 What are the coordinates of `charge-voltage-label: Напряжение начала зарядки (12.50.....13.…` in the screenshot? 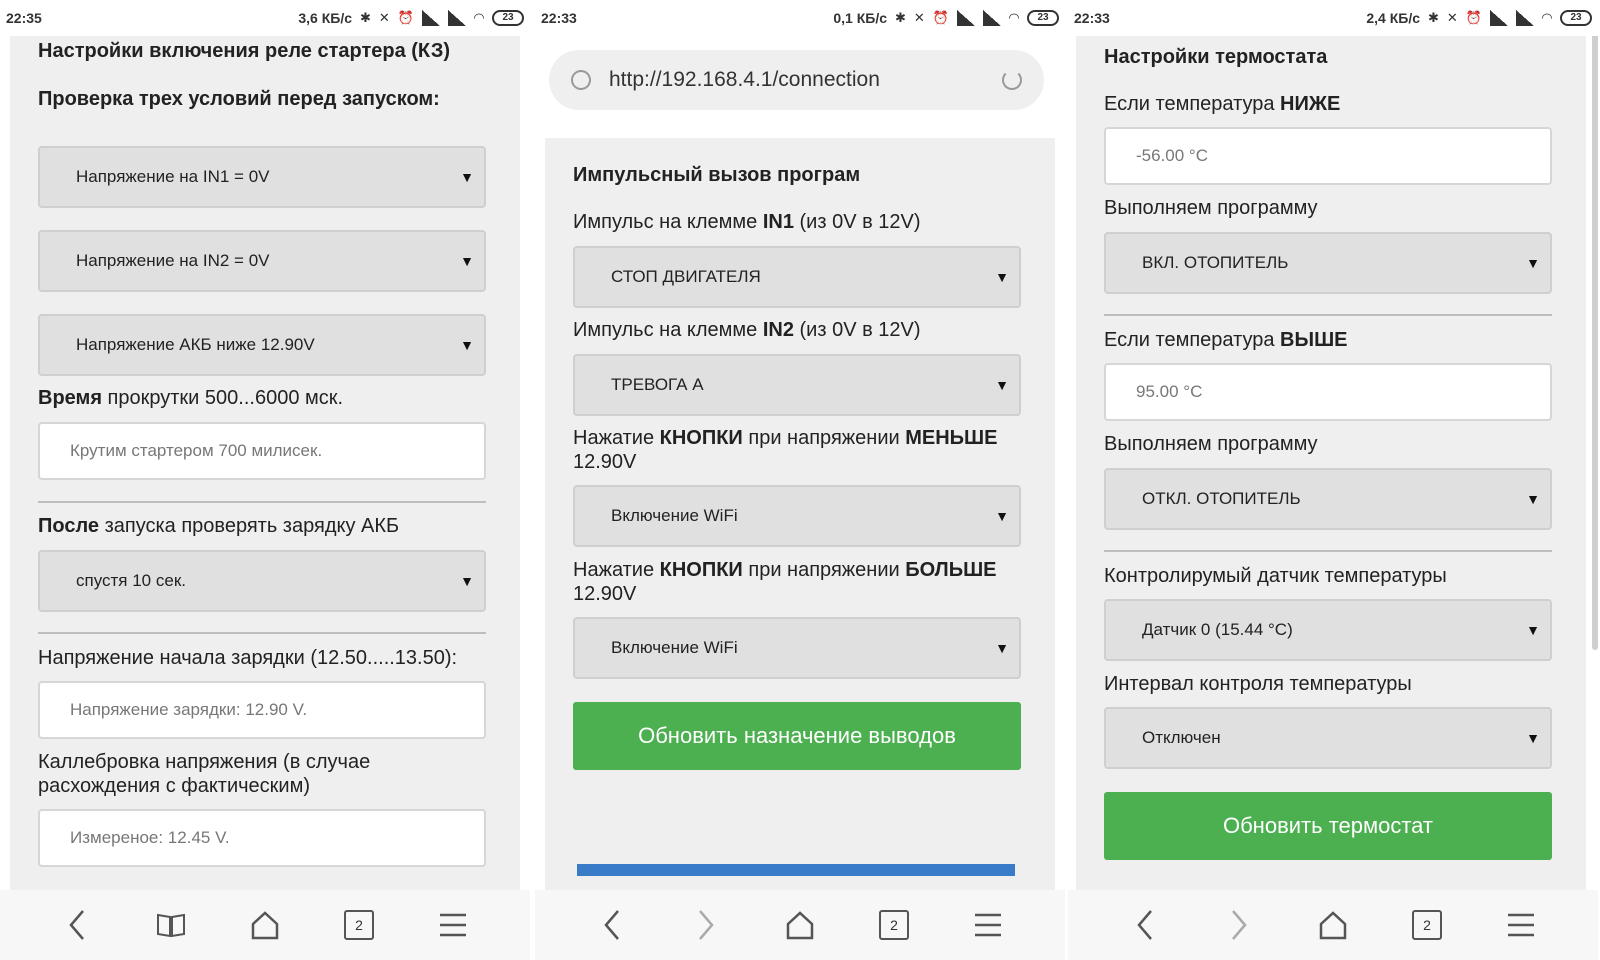 It's located at (248, 658).